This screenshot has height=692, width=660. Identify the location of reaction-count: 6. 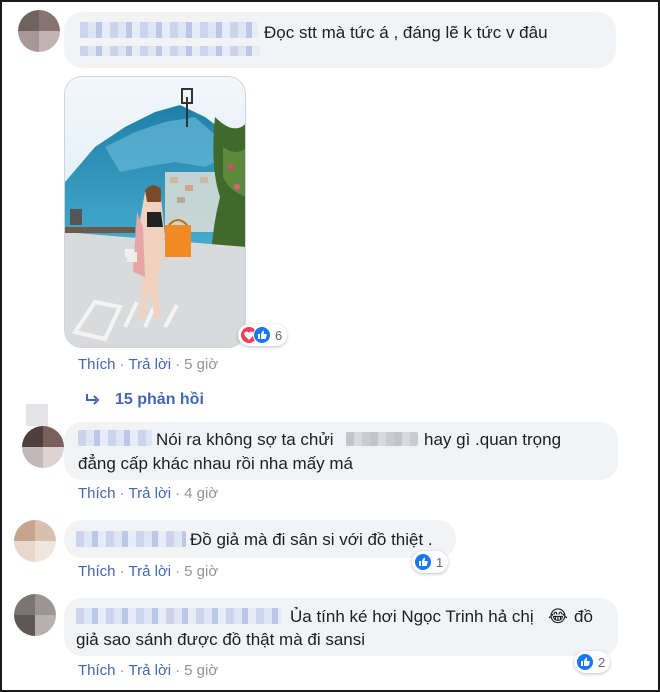
(279, 335).